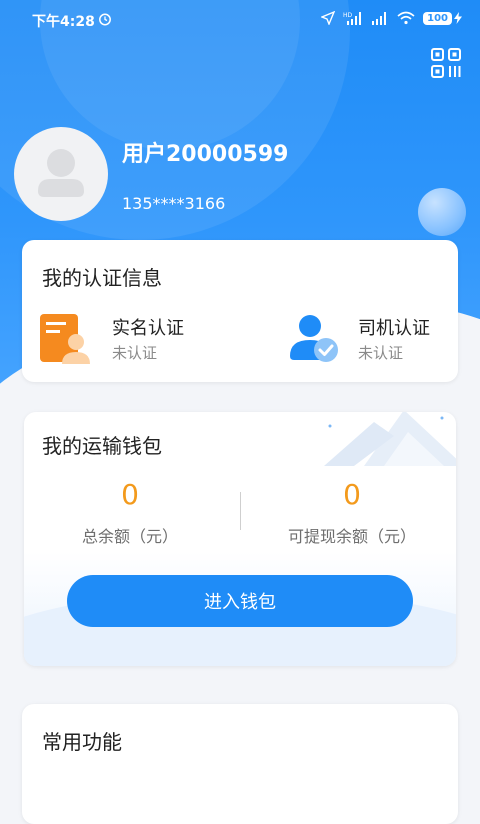 This screenshot has width=480, height=824. What do you see at coordinates (446, 63) in the screenshot?
I see `qr-code-icon` at bounding box center [446, 63].